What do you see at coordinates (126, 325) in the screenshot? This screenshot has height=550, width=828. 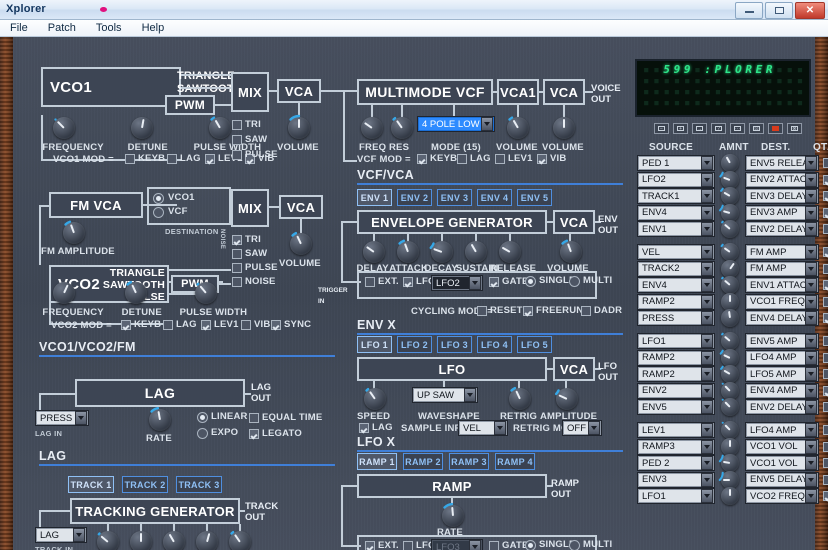 I see `vco2-mod-keyb-checkbox` at bounding box center [126, 325].